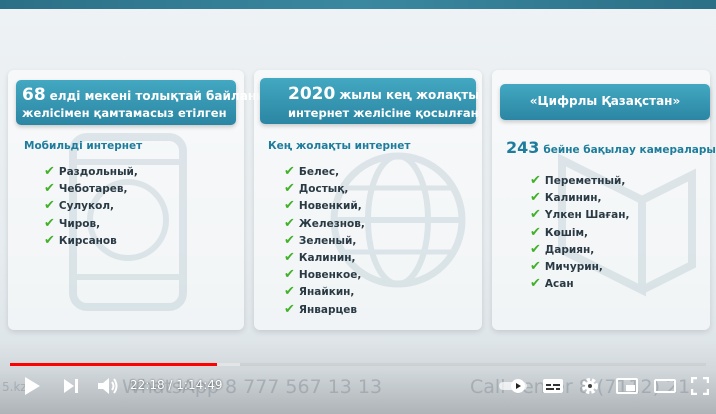  I want to click on current-time: 22:18, so click(147, 385).